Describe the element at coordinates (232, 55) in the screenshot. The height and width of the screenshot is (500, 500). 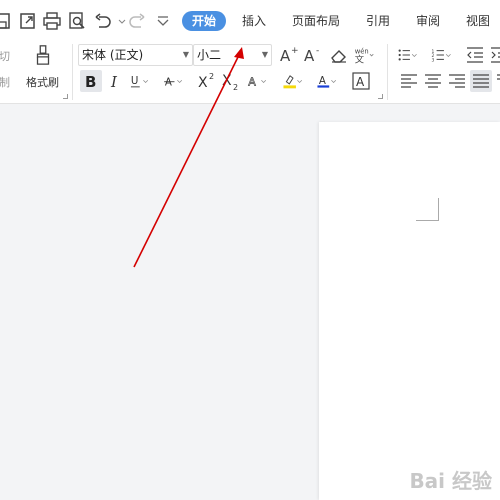
I see `font-size-select: 小二 ▼` at that location.